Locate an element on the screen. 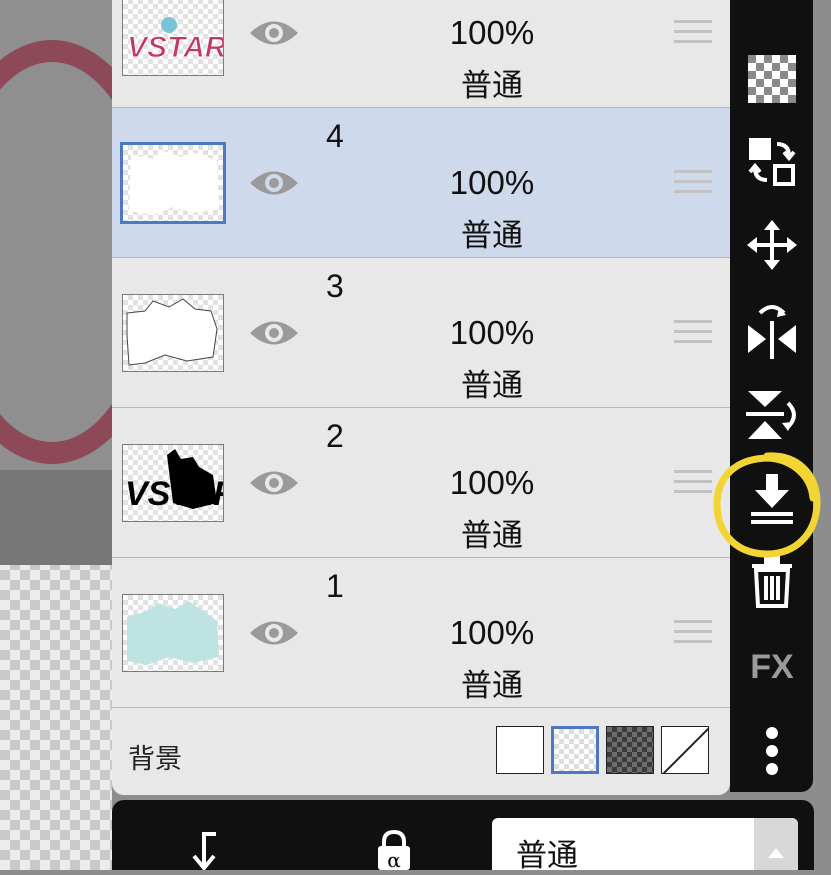 This screenshot has width=831, height=875. more-options-icon is located at coordinates (772, 751).